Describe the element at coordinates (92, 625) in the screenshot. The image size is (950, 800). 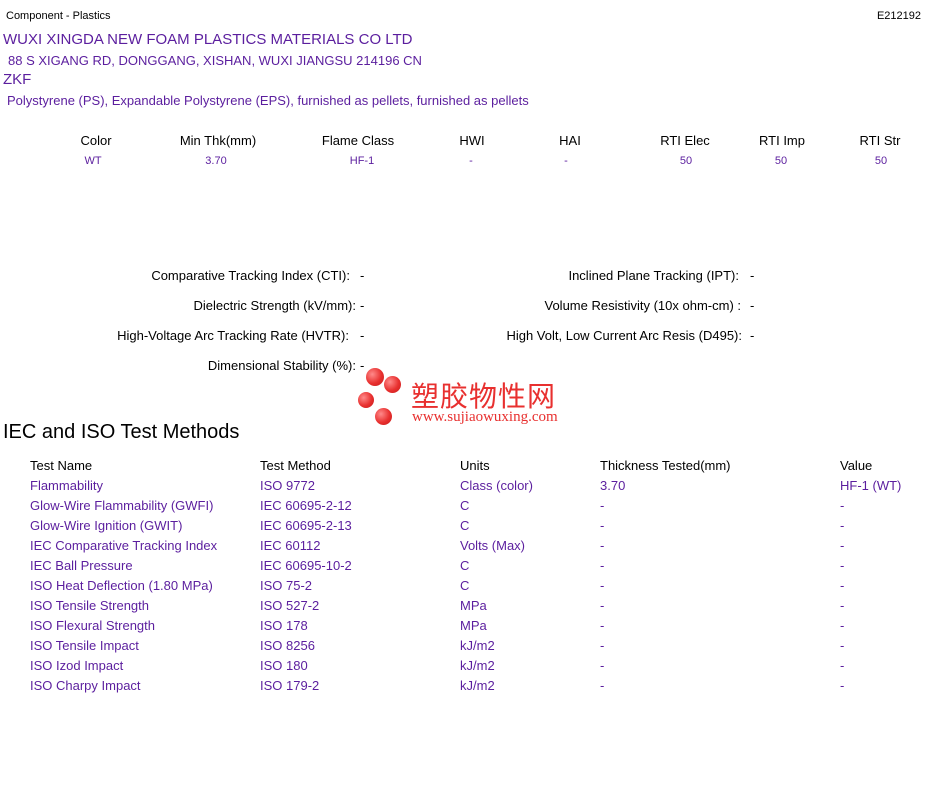
I see `cell-test-name: ISO Flexural Strength` at that location.